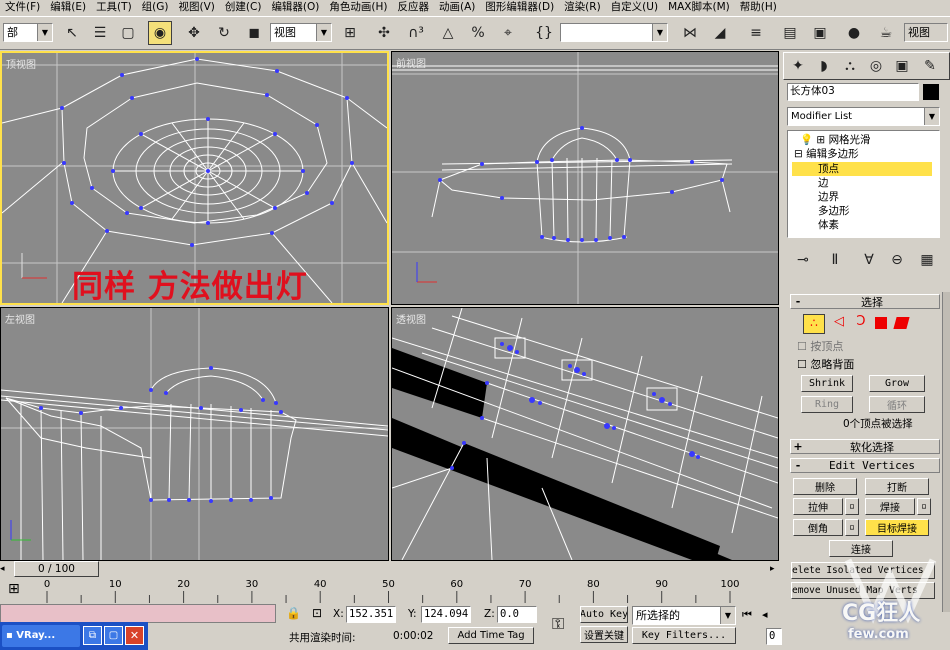 The height and width of the screenshot is (650, 950). I want to click on absolute-mode-icon: ⊡, so click(317, 613).